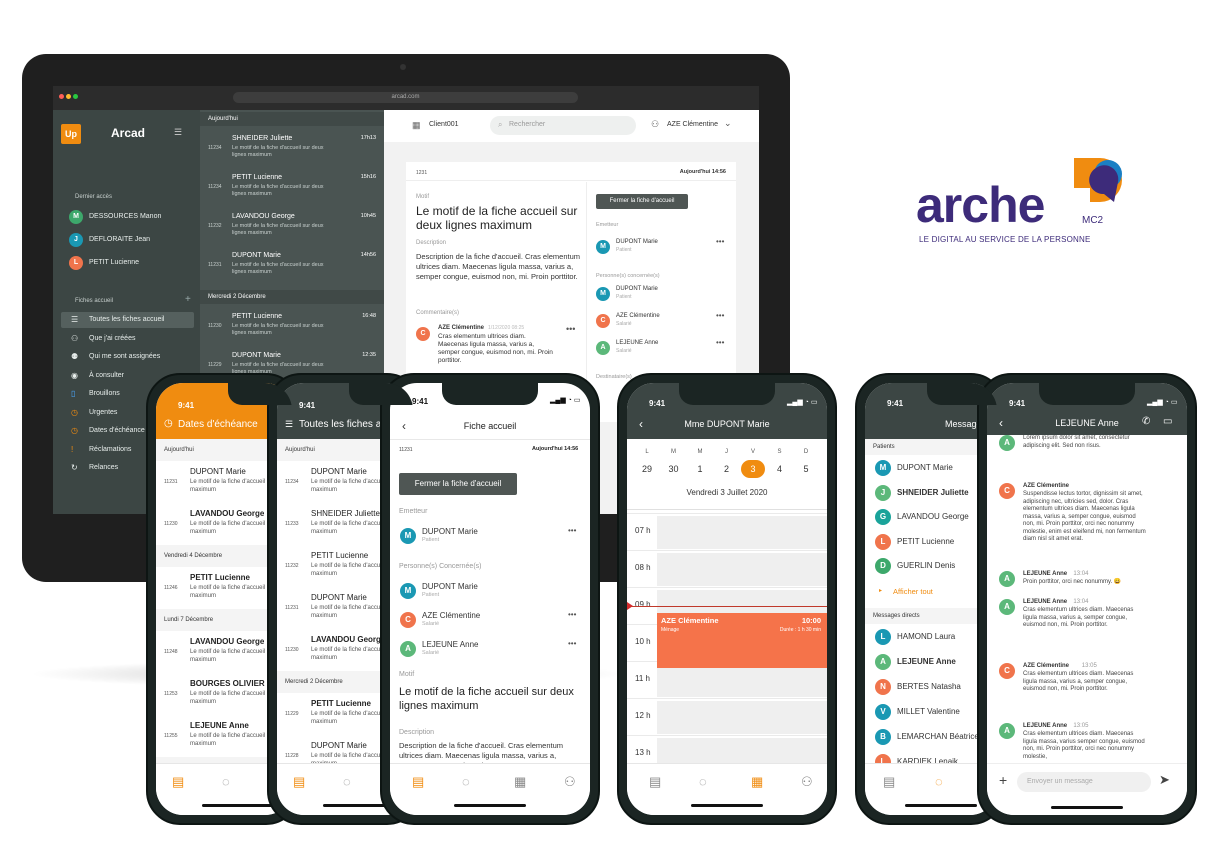 This screenshot has width=1217, height=849. Describe the element at coordinates (215, 326) in the screenshot. I see `item-number: 11230` at that location.